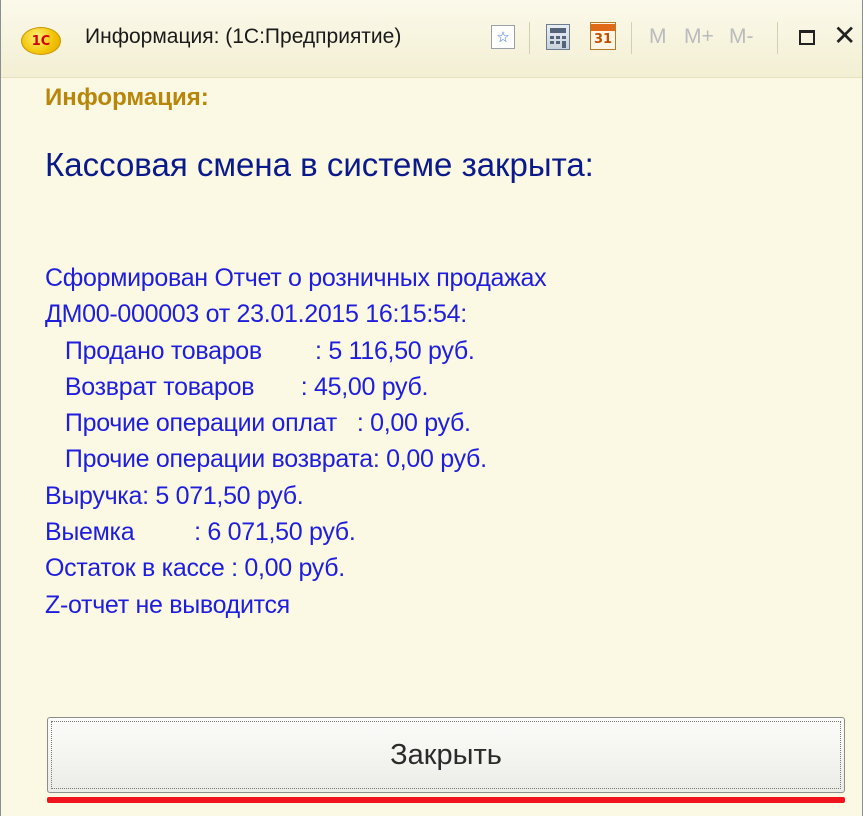 The width and height of the screenshot is (865, 816). I want to click on calendar-icon: 31, so click(603, 36).